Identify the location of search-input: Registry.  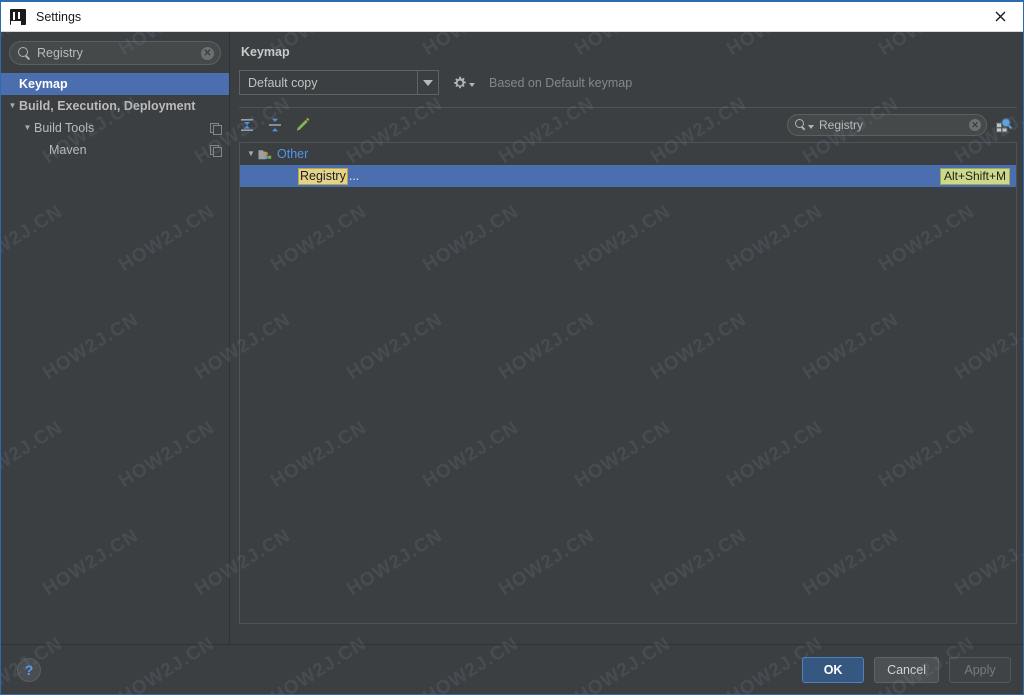
(119, 53).